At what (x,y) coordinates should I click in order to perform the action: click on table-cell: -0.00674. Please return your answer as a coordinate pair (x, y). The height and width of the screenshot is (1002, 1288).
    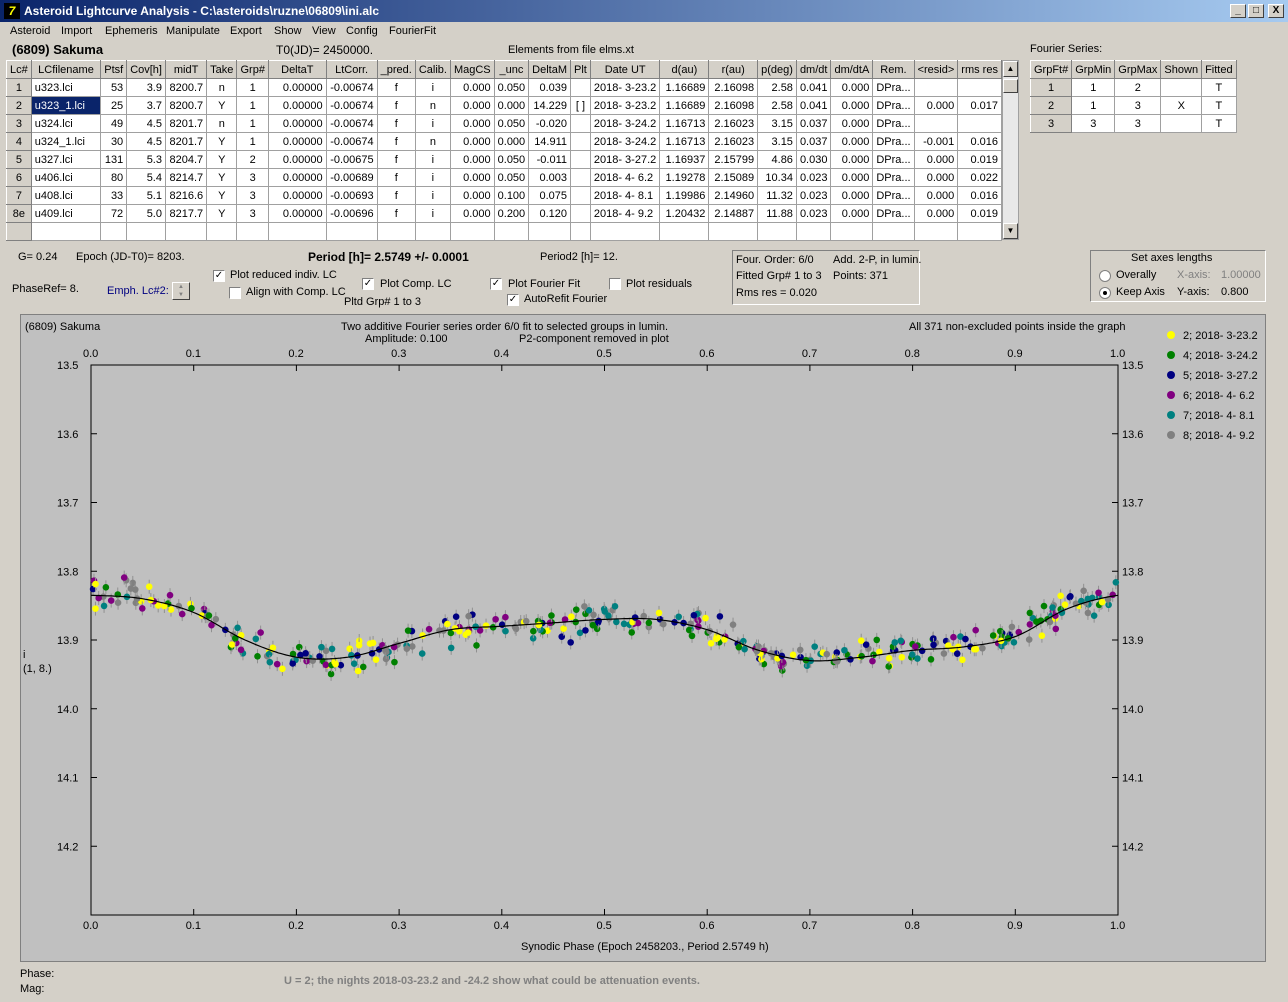
    Looking at the image, I should click on (351, 123).